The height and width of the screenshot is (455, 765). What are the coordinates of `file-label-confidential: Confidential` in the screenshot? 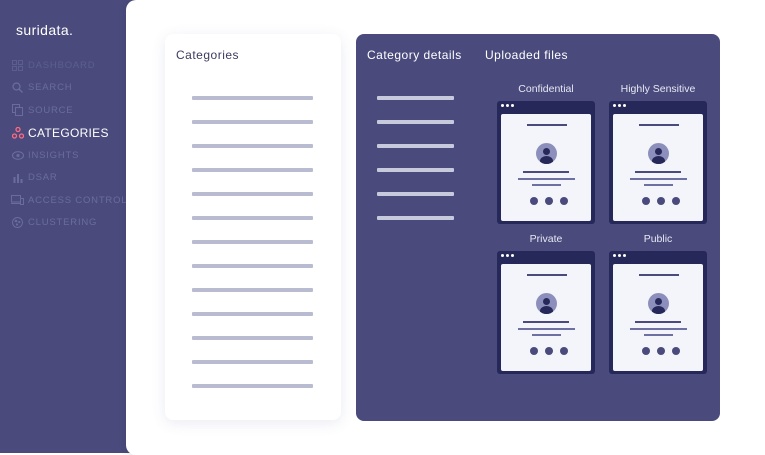 It's located at (546, 89).